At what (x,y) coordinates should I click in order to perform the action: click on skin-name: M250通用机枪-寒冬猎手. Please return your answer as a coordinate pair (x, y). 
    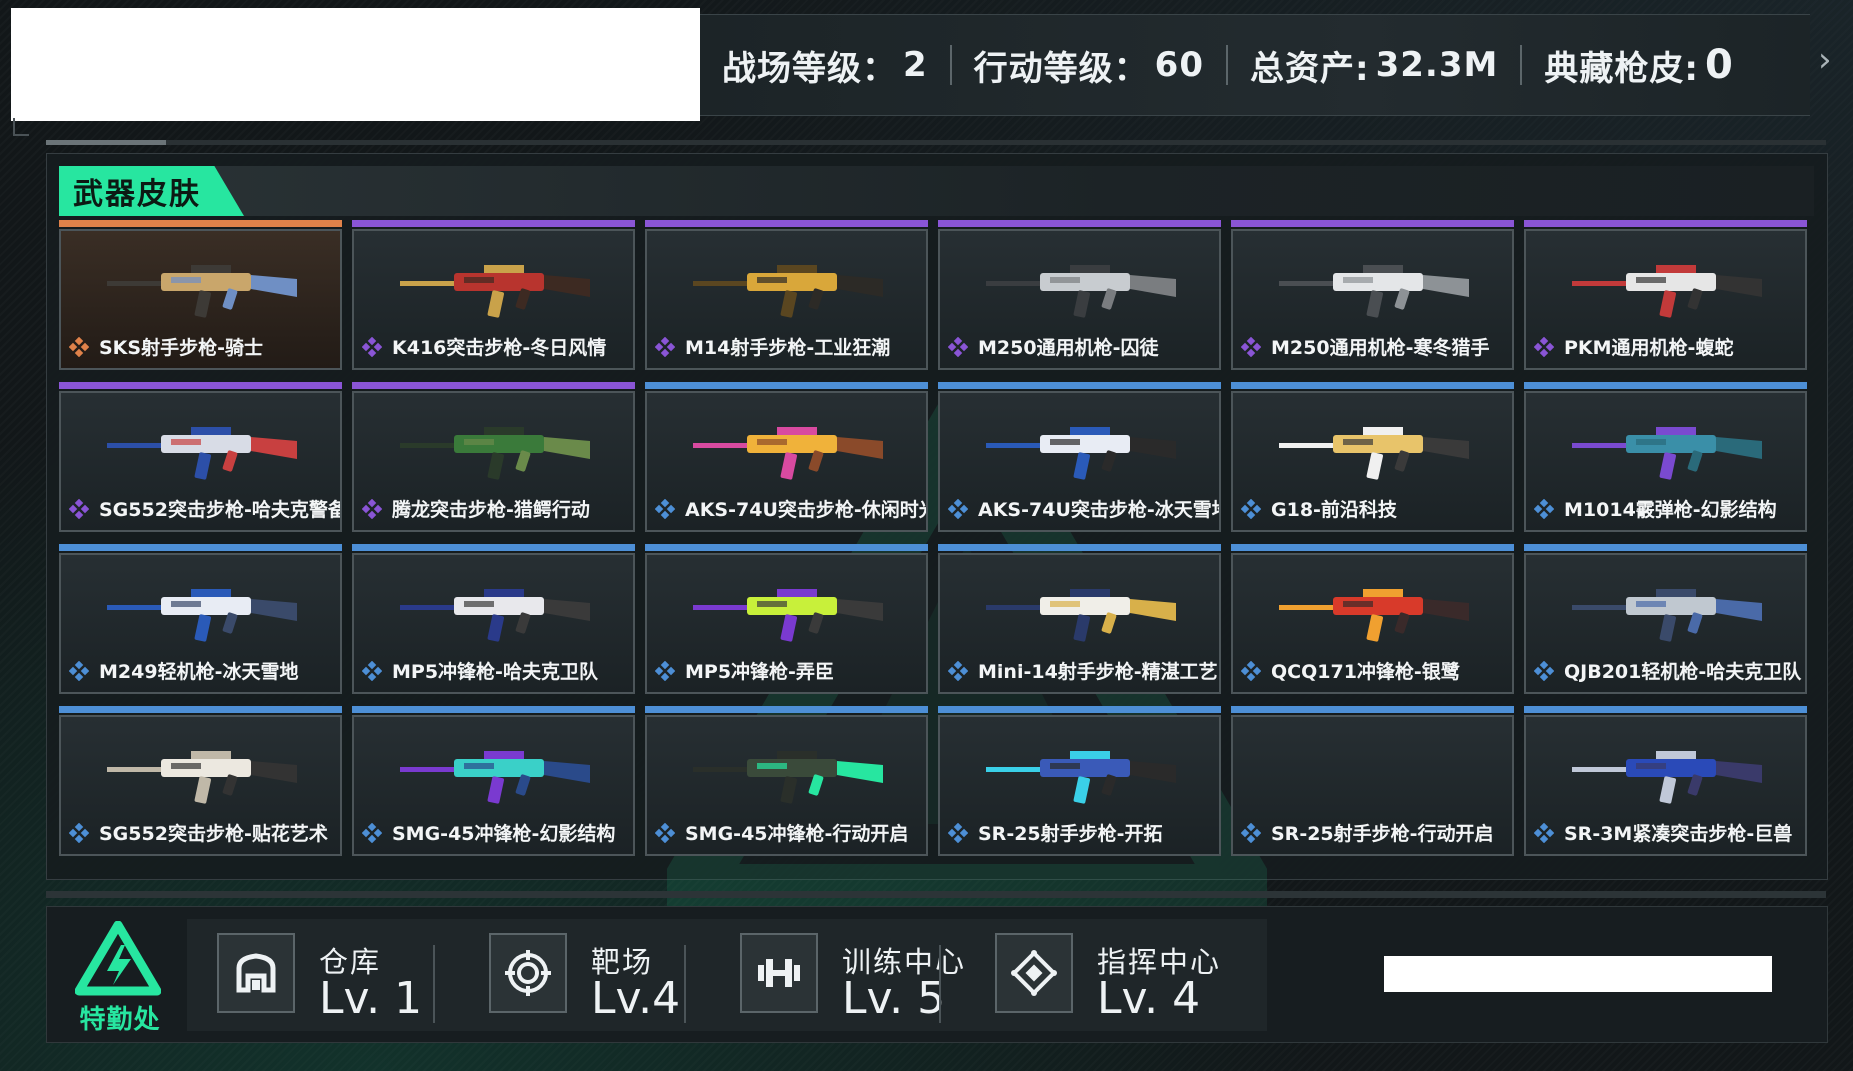
    Looking at the image, I should click on (1380, 348).